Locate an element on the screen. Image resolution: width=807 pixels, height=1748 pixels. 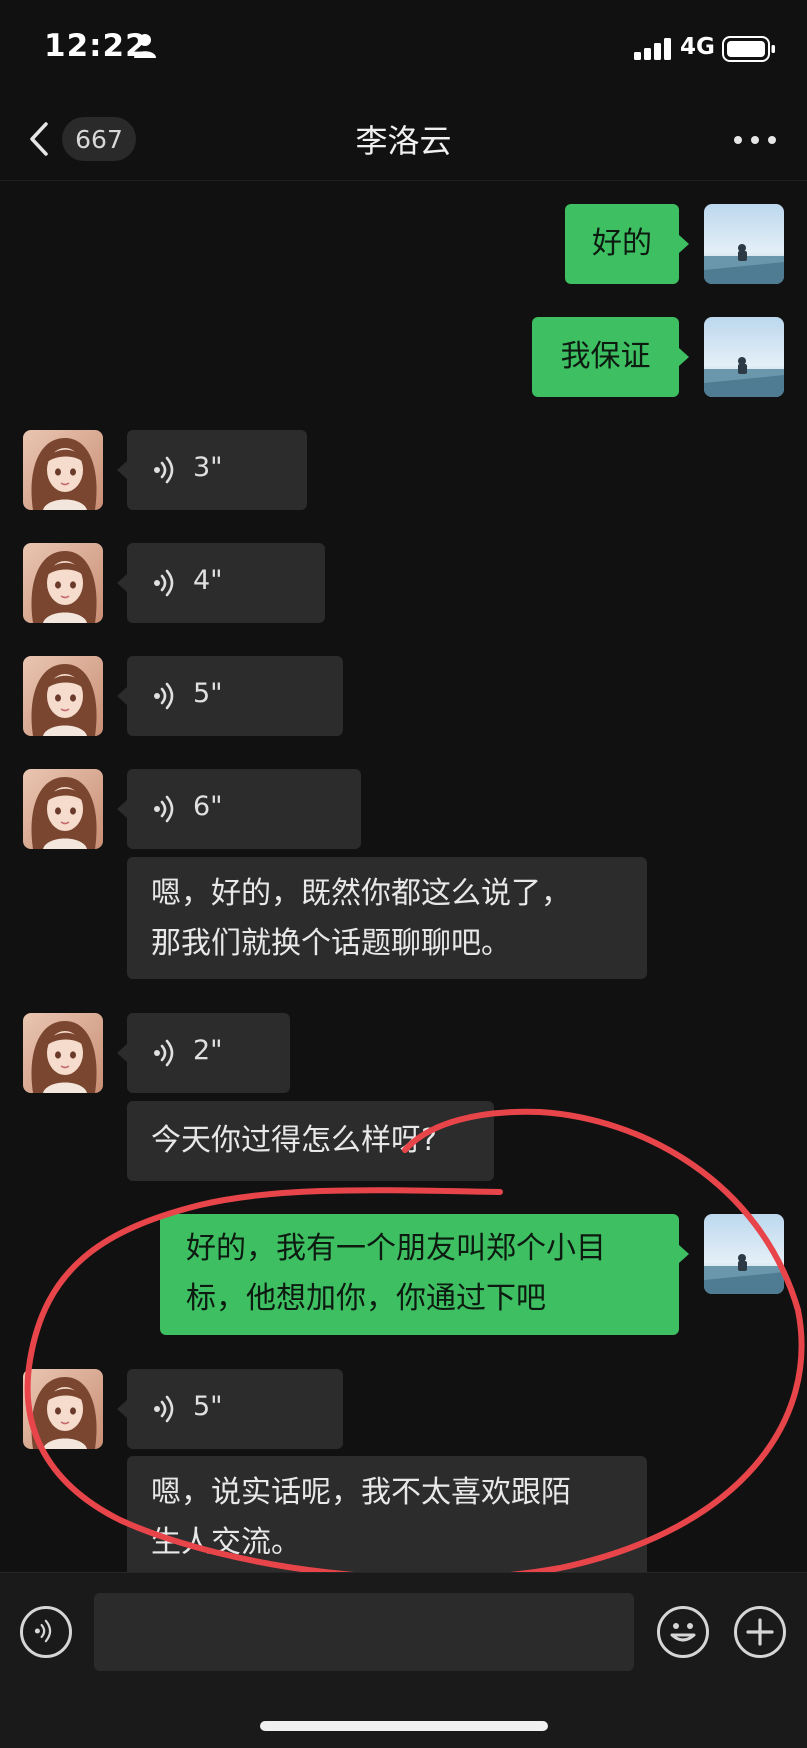
voice-duration: 3" is located at coordinates (208, 467).